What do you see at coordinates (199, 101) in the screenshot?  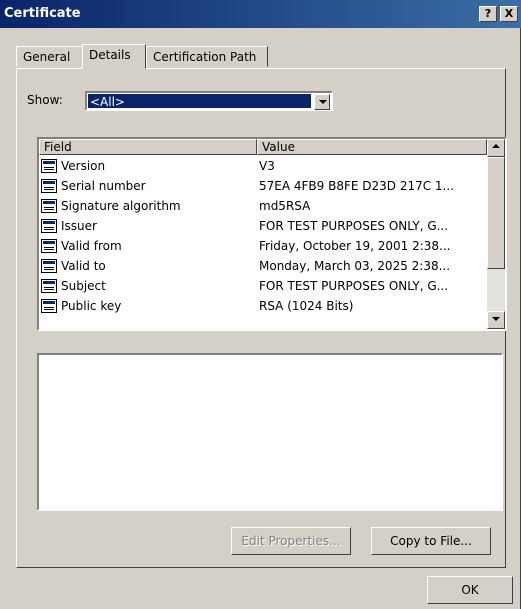 I see `show-selected-value: <All>` at bounding box center [199, 101].